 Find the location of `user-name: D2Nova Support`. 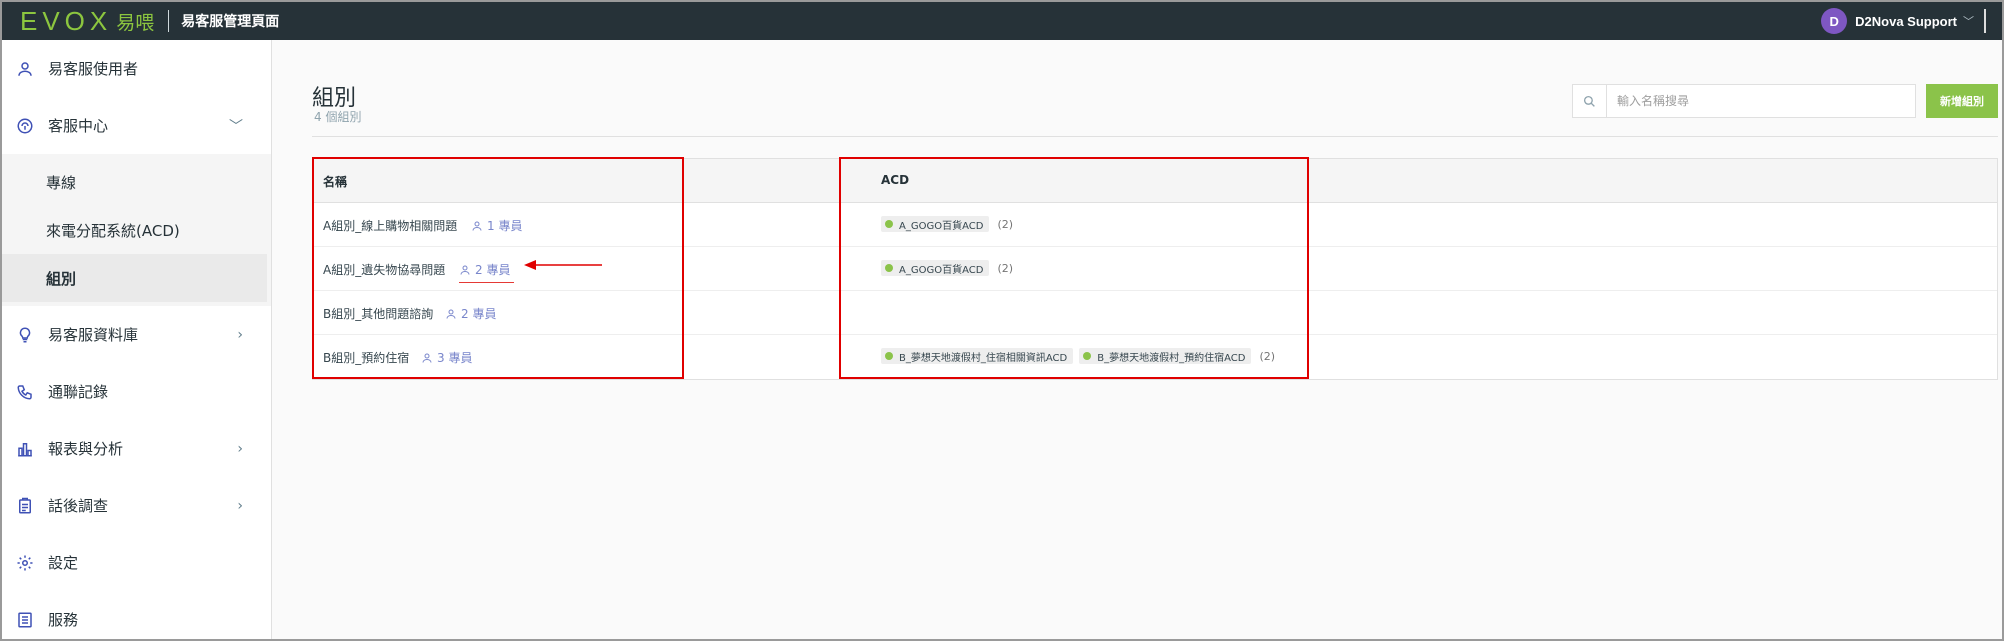

user-name: D2Nova Support is located at coordinates (1906, 21).